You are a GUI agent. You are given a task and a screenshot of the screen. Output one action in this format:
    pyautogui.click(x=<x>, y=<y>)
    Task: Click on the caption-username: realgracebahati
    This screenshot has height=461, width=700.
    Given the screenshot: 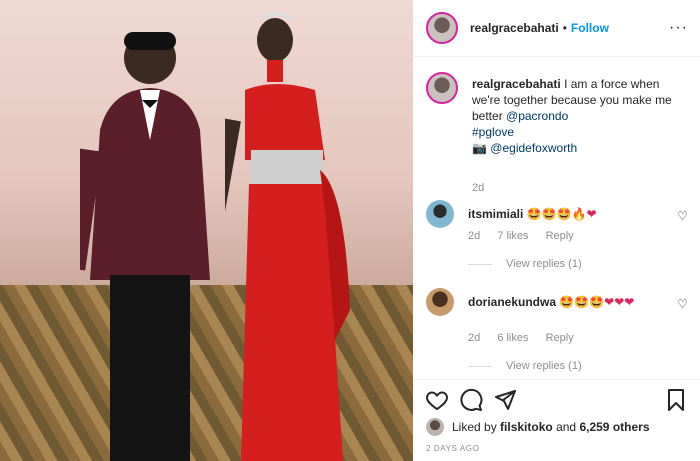 What is the action you would take?
    pyautogui.click(x=516, y=84)
    